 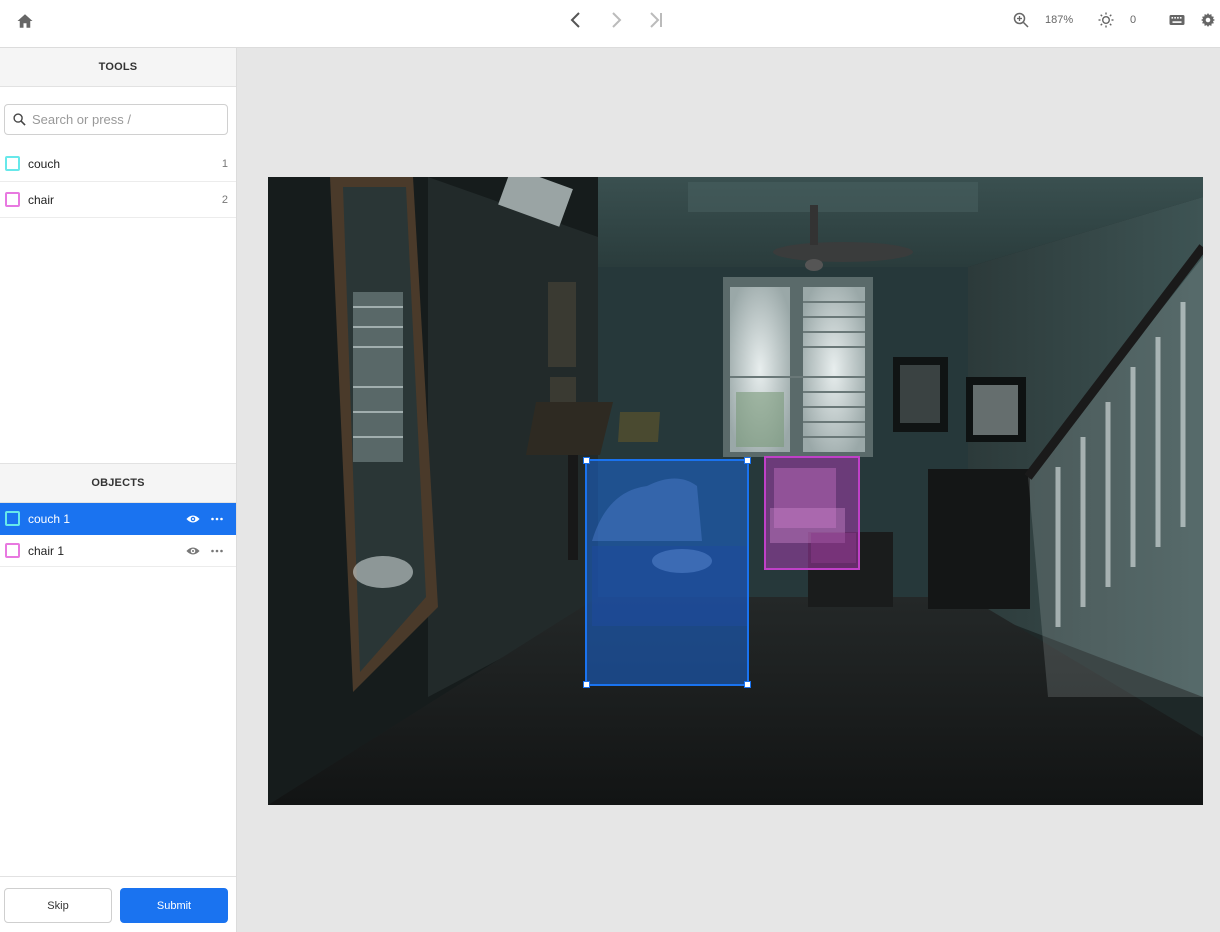 I want to click on object-item-couch-1: couch 1, so click(x=118, y=519).